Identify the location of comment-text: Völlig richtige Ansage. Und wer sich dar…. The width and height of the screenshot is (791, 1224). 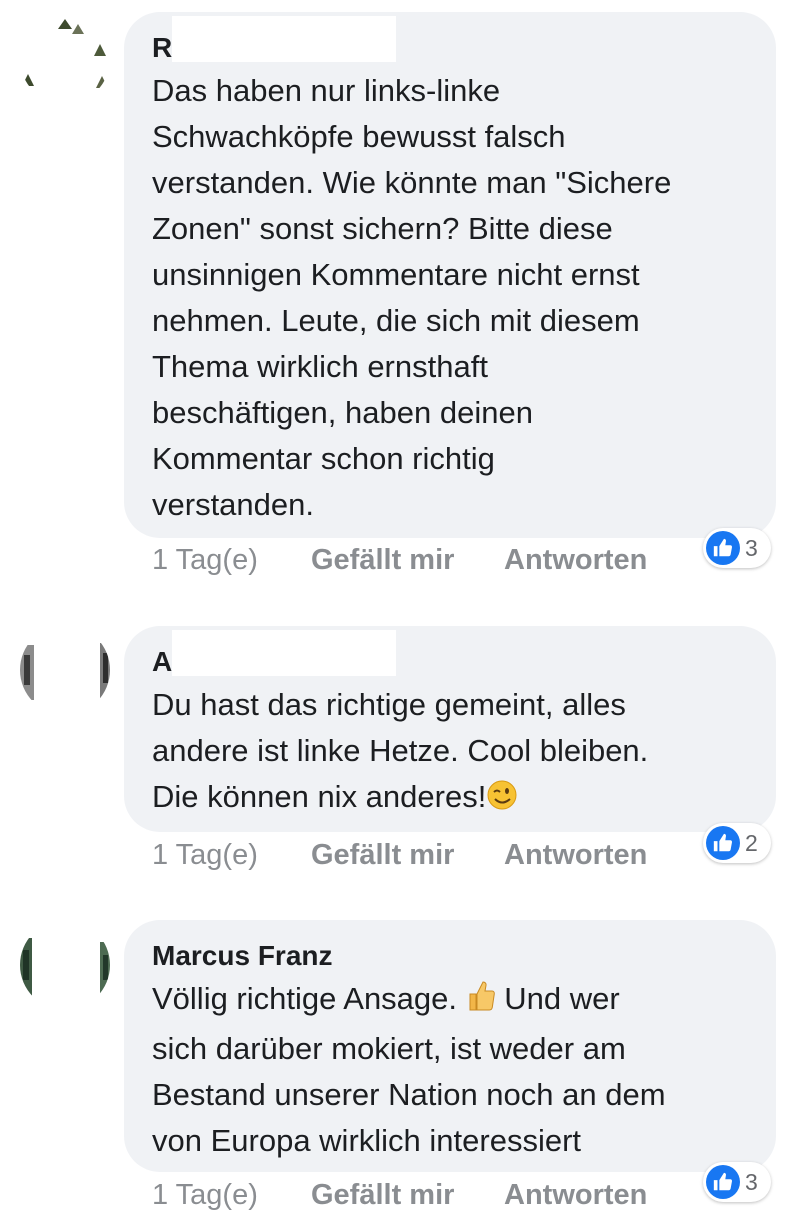
(409, 1068).